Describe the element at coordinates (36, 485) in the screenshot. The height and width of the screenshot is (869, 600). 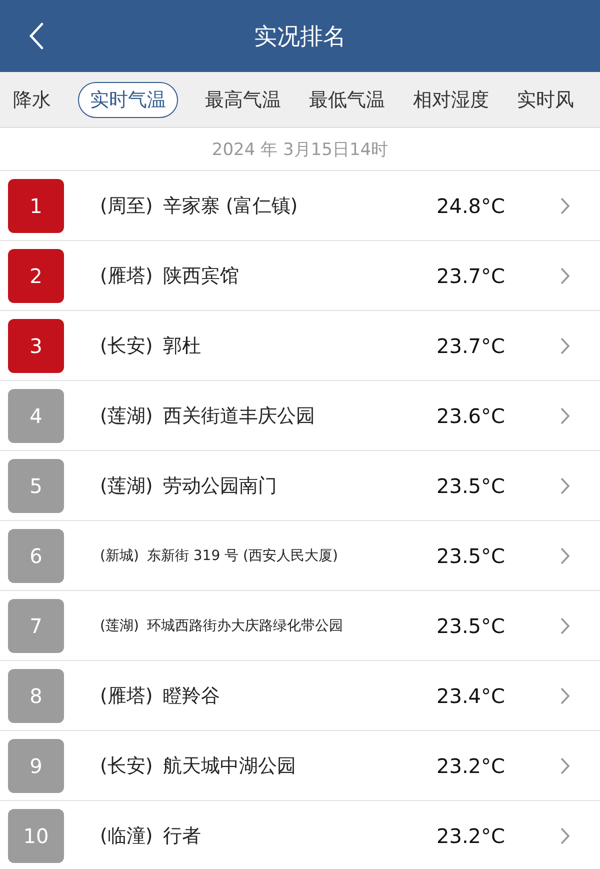
I see `rank-badge: 5` at that location.